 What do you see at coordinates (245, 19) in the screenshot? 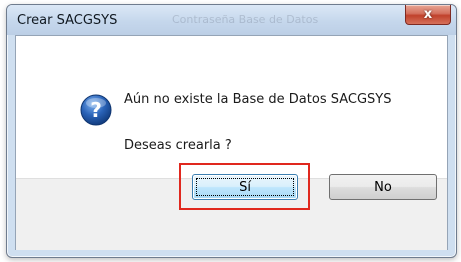
I see `background-window-title: Contraseña Base de Datos` at bounding box center [245, 19].